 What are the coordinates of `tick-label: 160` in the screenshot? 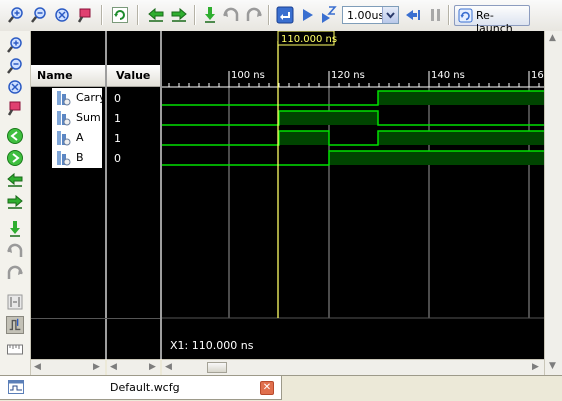 It's located at (537, 75).